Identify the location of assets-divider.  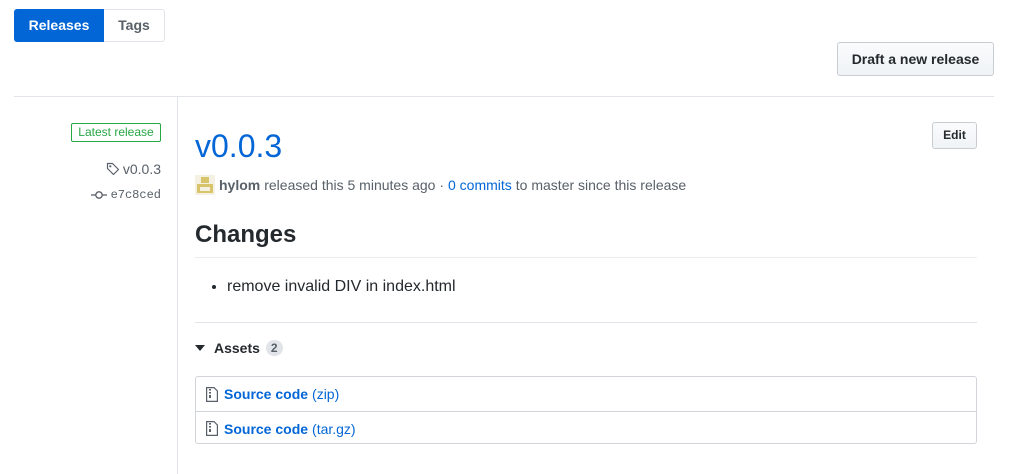
(586, 322).